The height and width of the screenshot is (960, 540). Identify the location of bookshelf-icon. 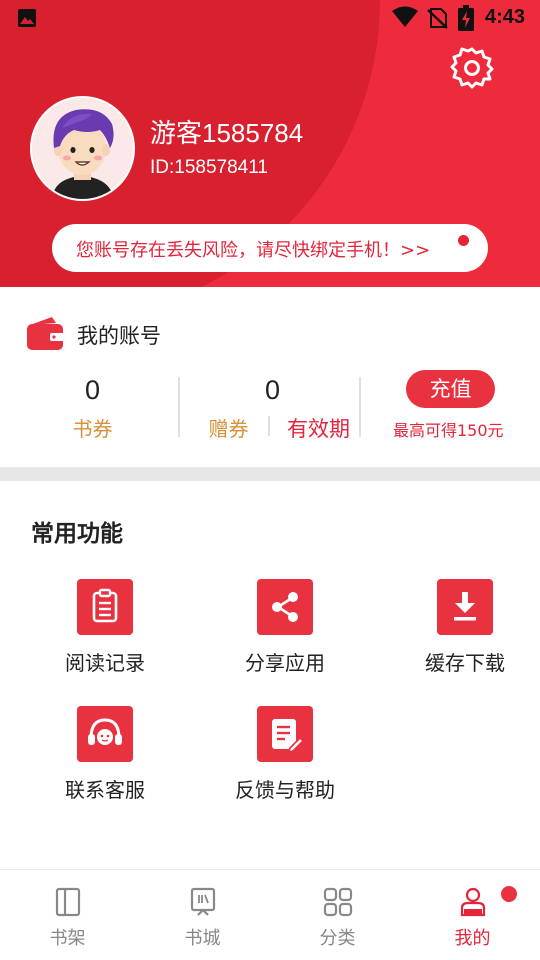
(68, 902).